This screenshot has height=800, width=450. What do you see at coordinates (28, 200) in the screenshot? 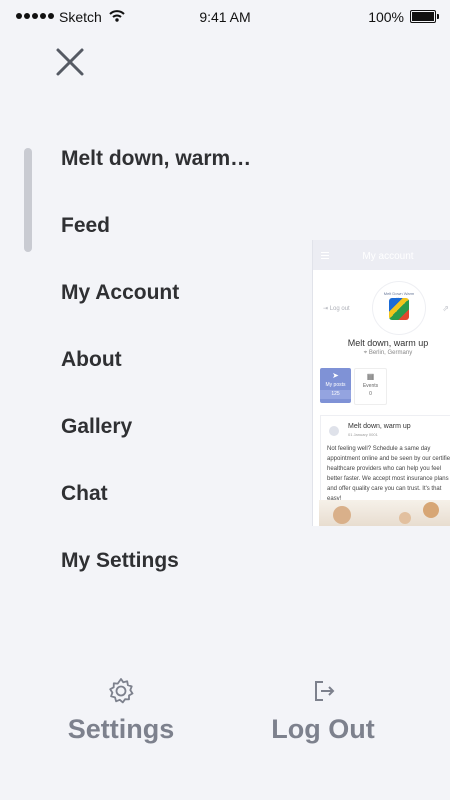
I see `scroll-indicator` at bounding box center [28, 200].